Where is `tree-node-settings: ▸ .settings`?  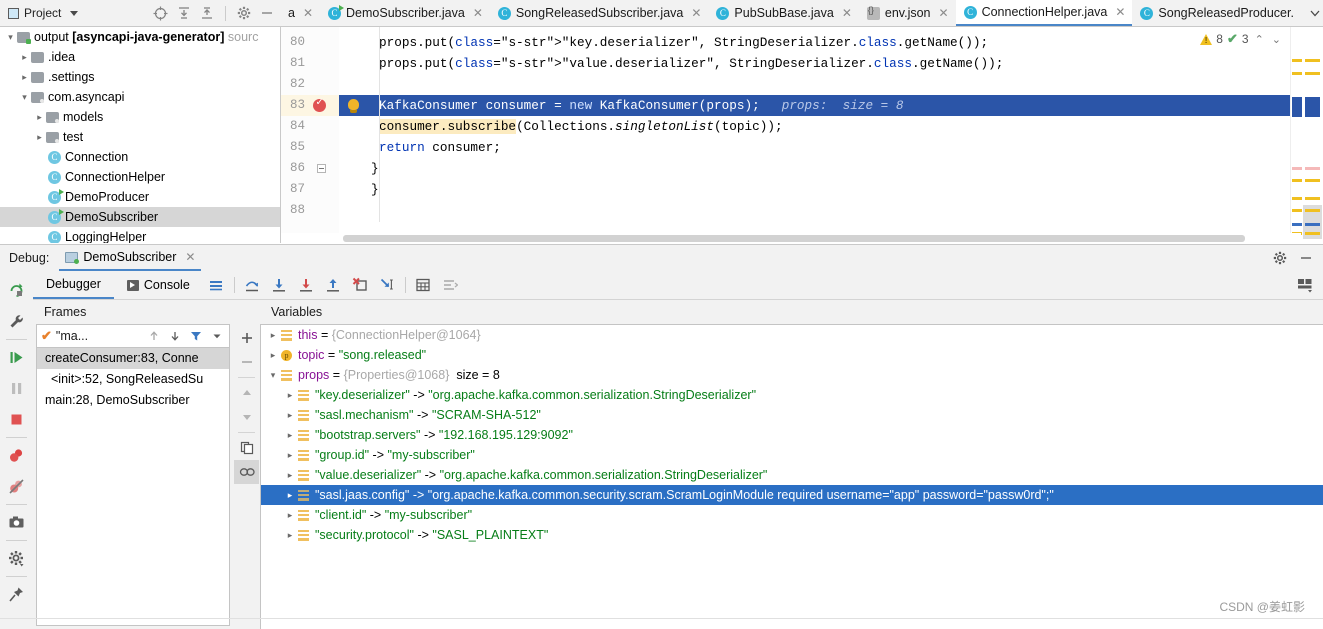
tree-node-settings: ▸ .settings is located at coordinates (140, 77).